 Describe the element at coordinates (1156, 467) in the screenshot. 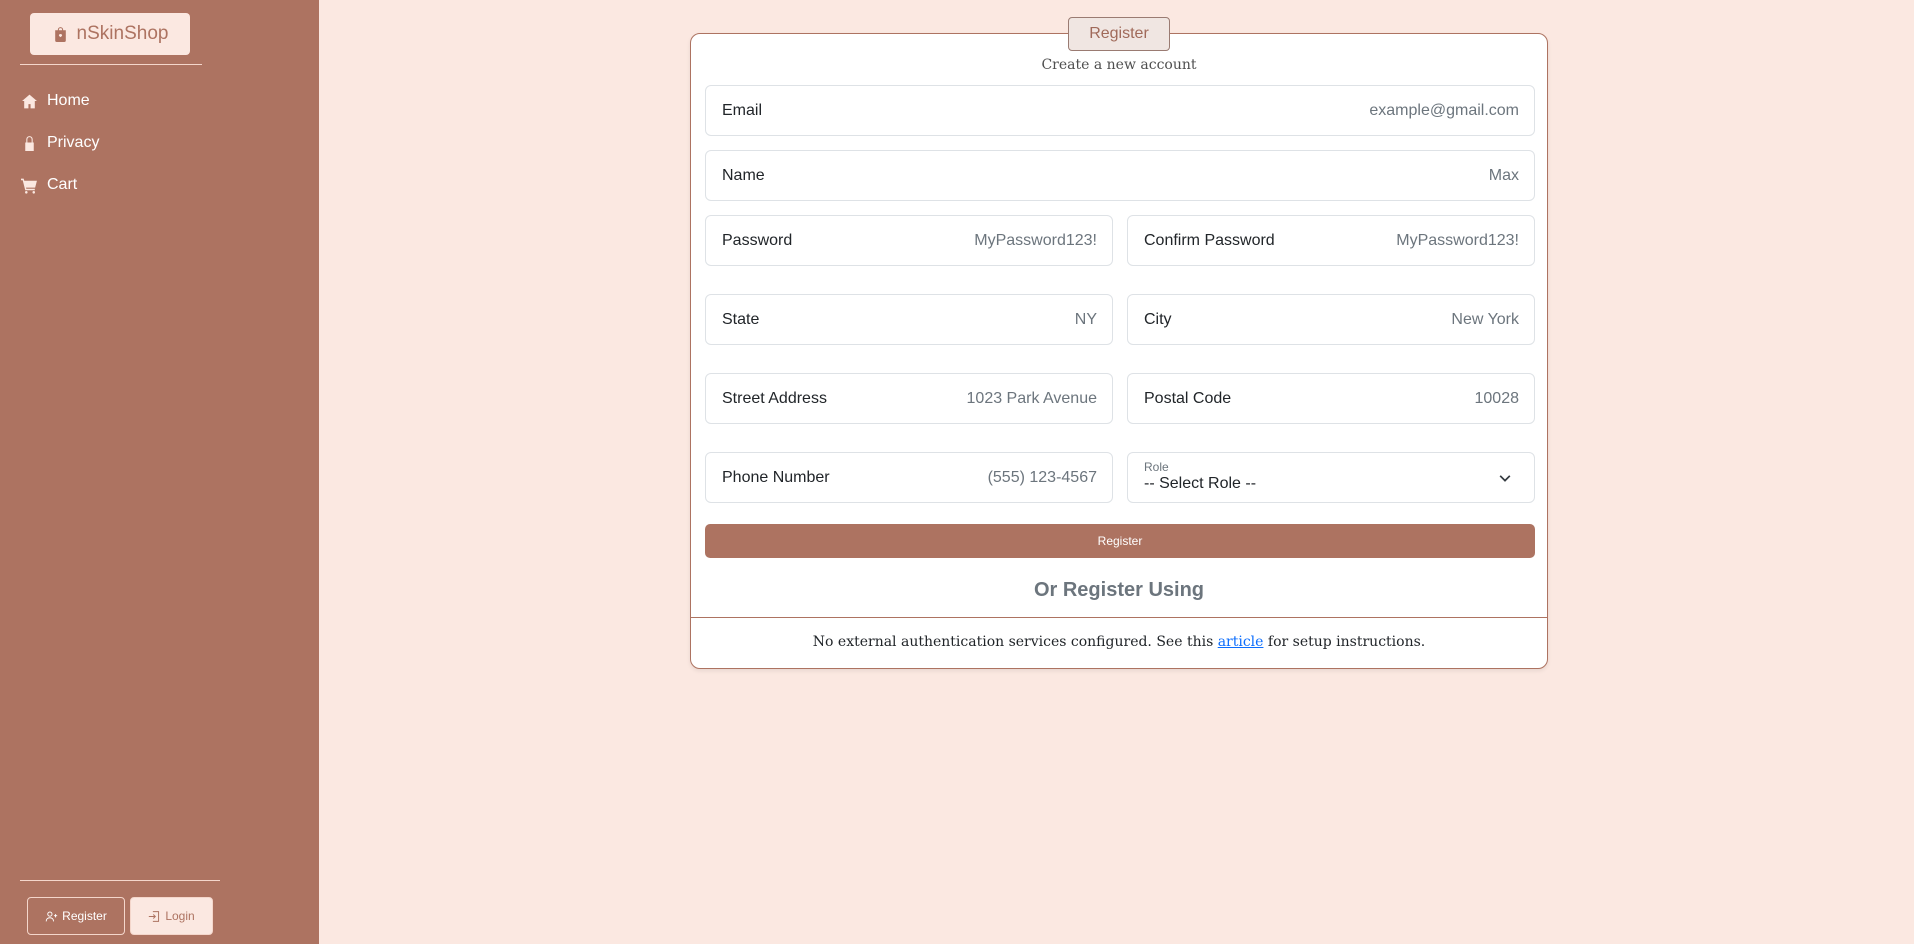

I see `role-label: Role` at that location.